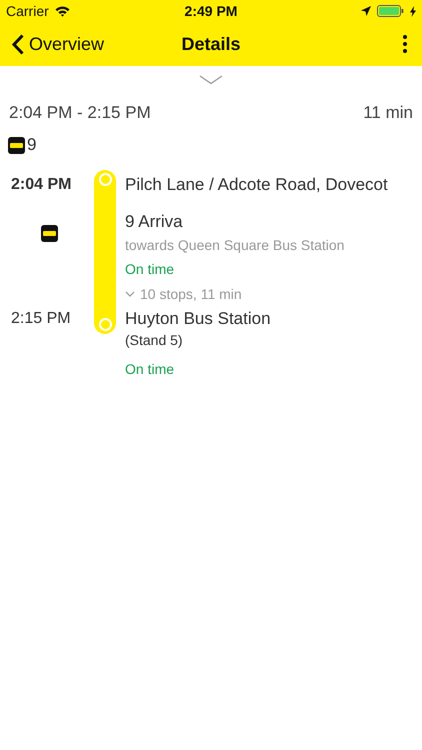  I want to click on charging-icon, so click(413, 11).